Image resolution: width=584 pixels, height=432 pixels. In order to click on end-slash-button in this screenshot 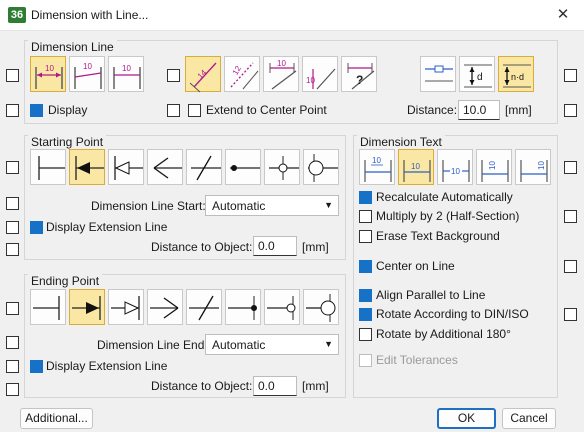, I will do `click(204, 307)`.